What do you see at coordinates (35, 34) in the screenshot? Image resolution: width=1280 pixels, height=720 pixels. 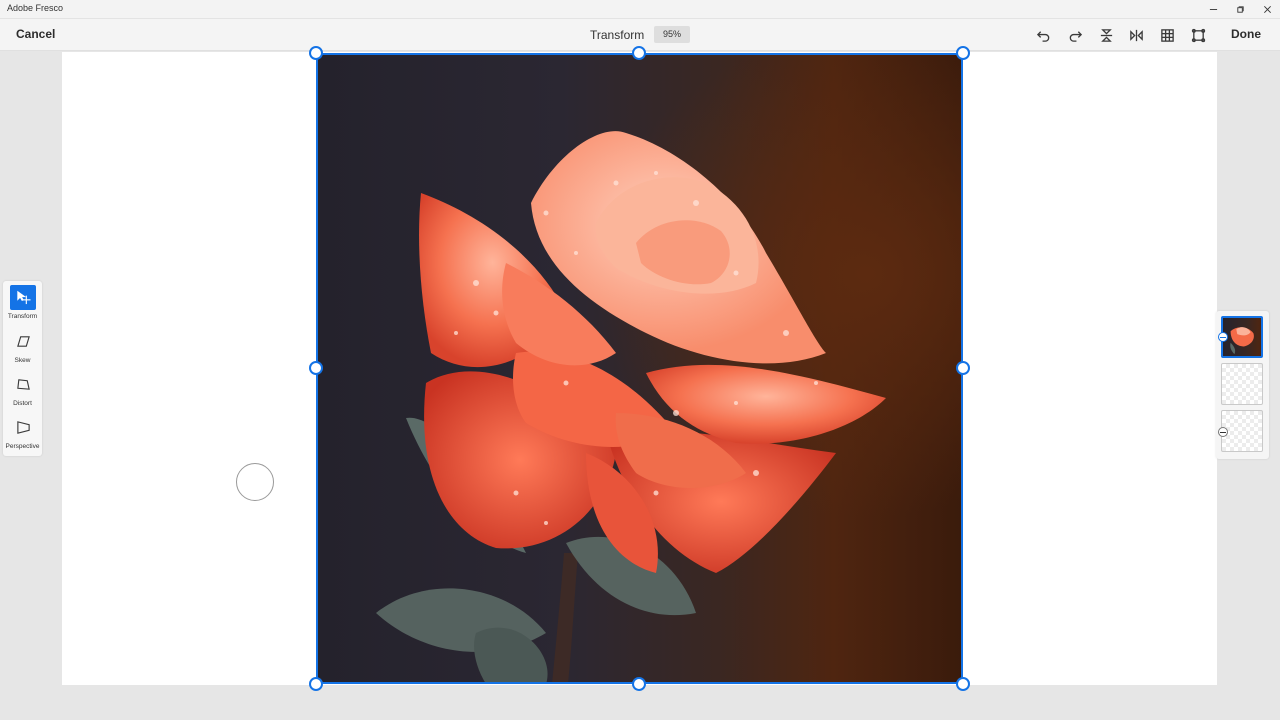 I see `cancel-button: Cancel` at bounding box center [35, 34].